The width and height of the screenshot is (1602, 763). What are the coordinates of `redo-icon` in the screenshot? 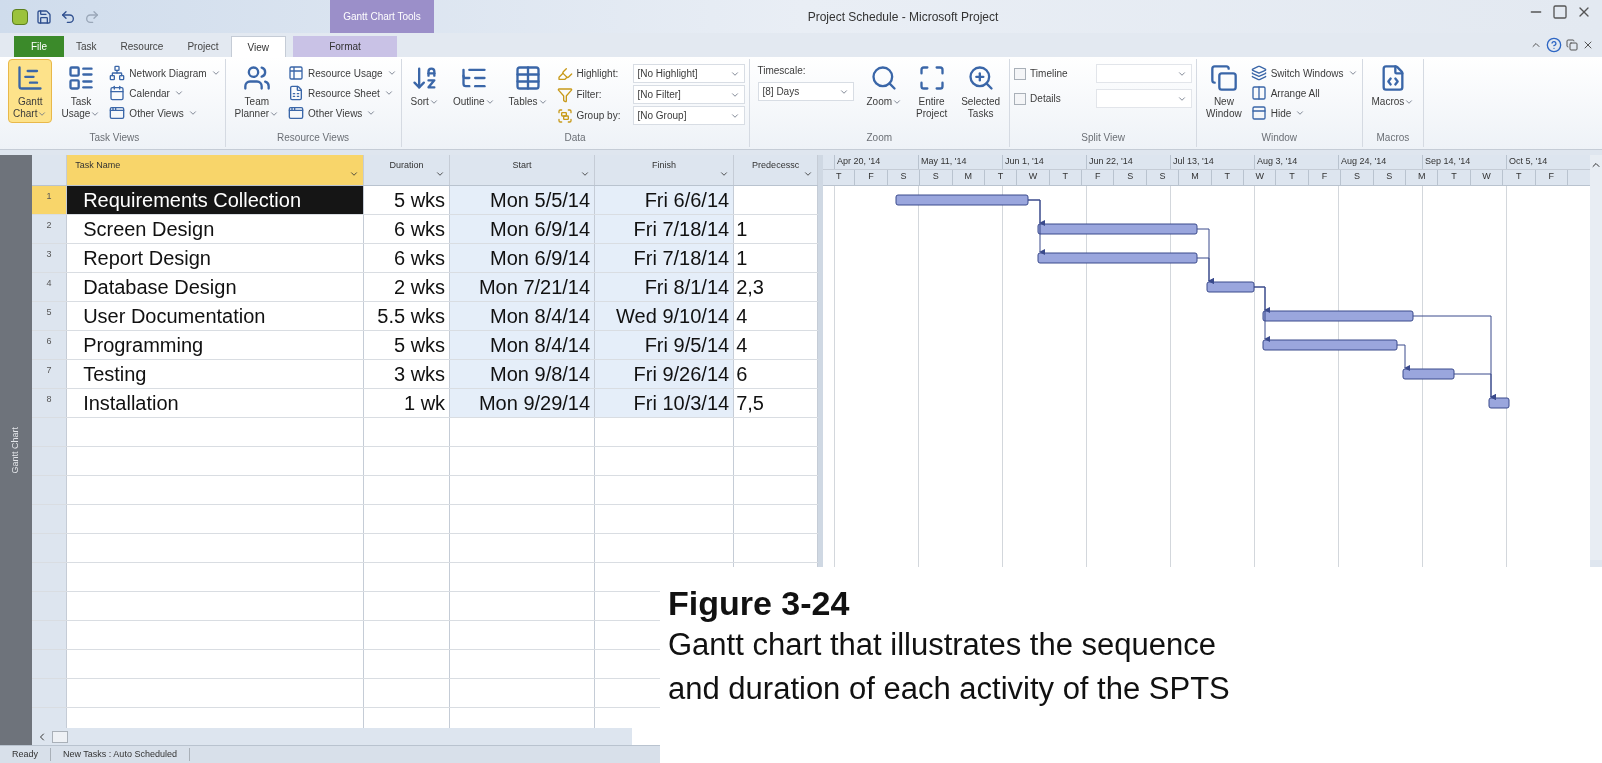 It's located at (92, 16).